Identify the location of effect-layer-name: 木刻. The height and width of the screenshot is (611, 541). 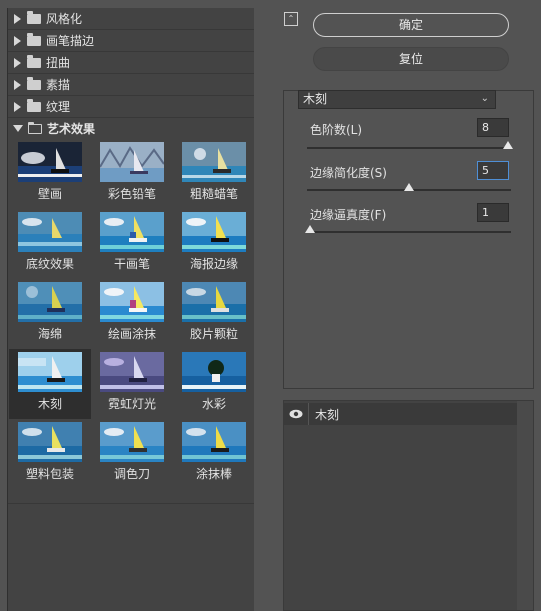
(327, 414).